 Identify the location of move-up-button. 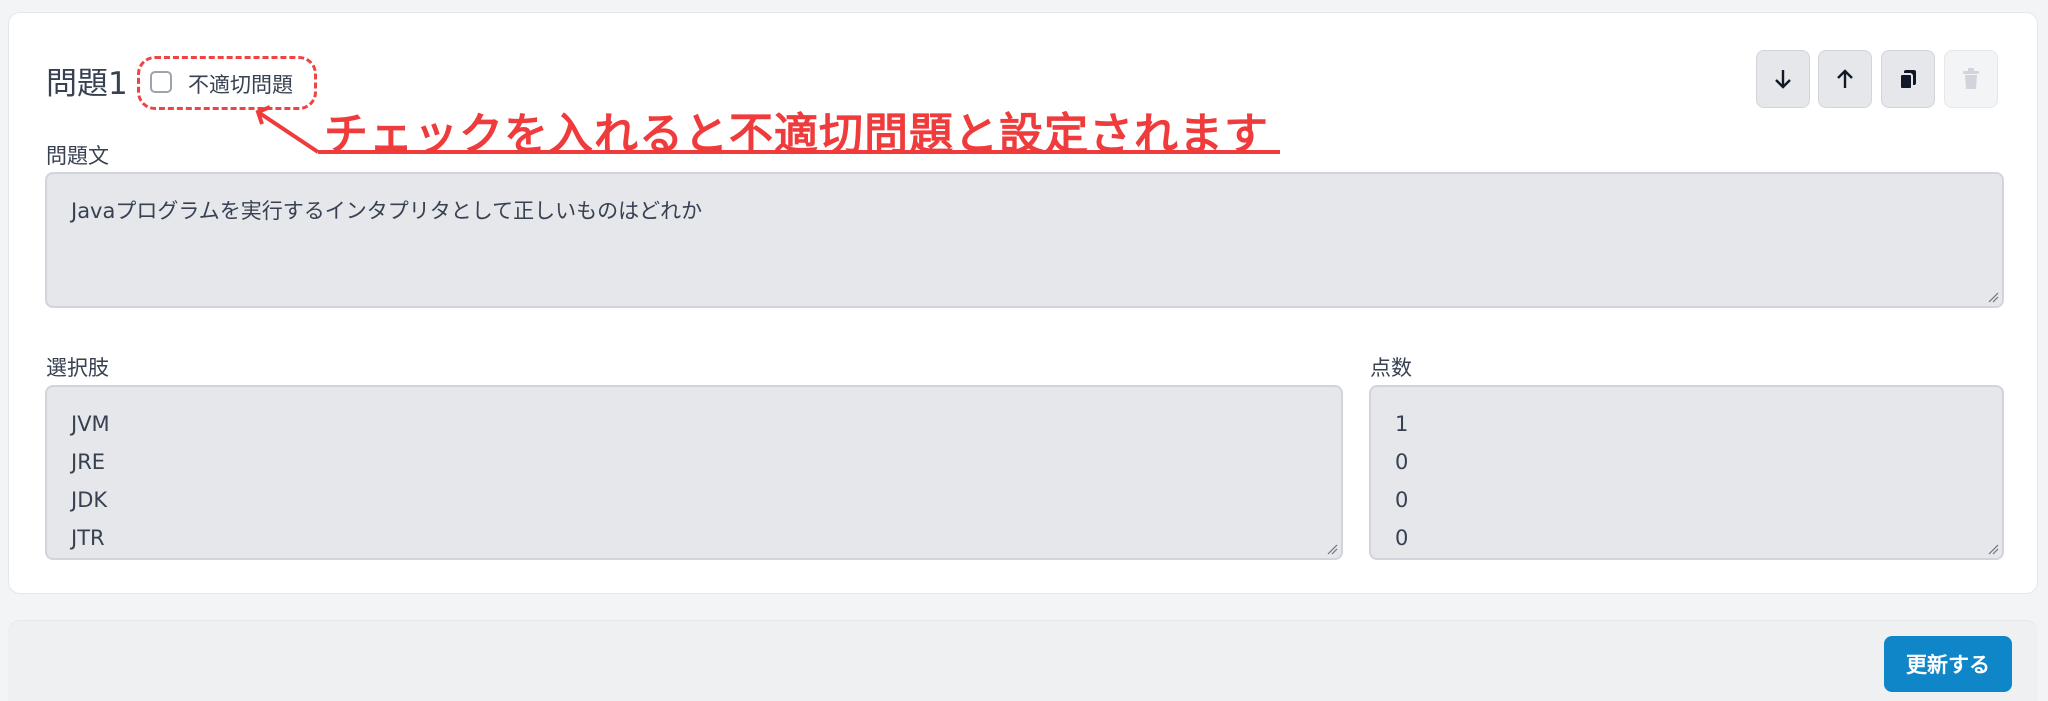
(1845, 79).